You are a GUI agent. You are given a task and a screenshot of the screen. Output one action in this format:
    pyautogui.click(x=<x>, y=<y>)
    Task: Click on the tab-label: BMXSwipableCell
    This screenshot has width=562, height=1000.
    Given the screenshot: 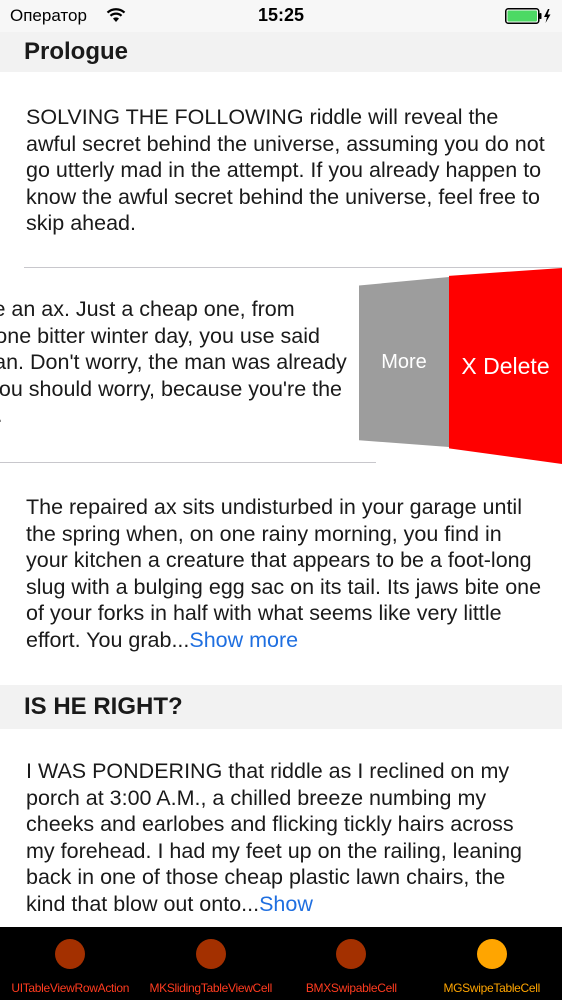 What is the action you would take?
    pyautogui.click(x=351, y=988)
    